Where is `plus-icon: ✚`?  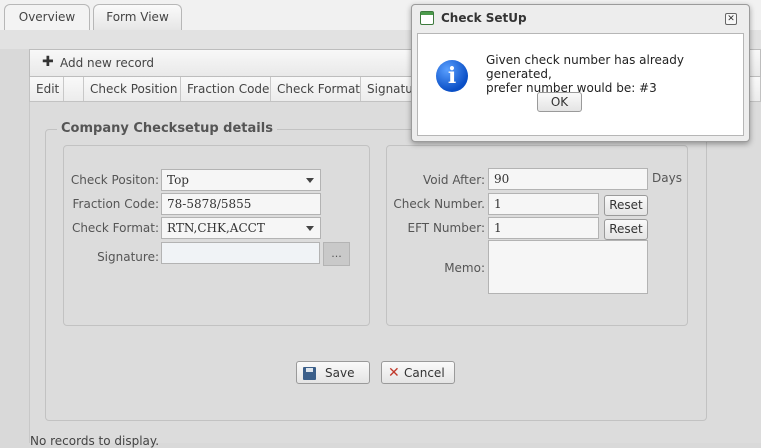
plus-icon: ✚ is located at coordinates (48, 62).